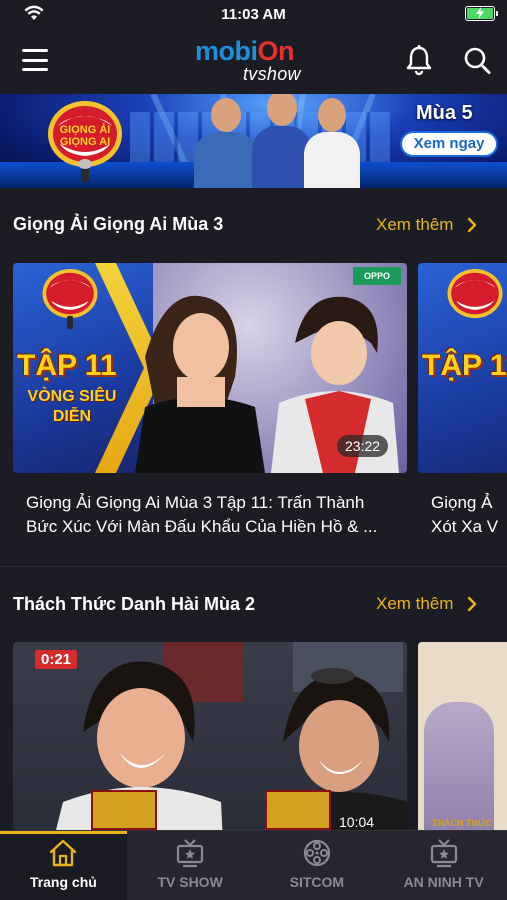  I want to click on svg-text: GIỌNG AI, so click(85, 142).